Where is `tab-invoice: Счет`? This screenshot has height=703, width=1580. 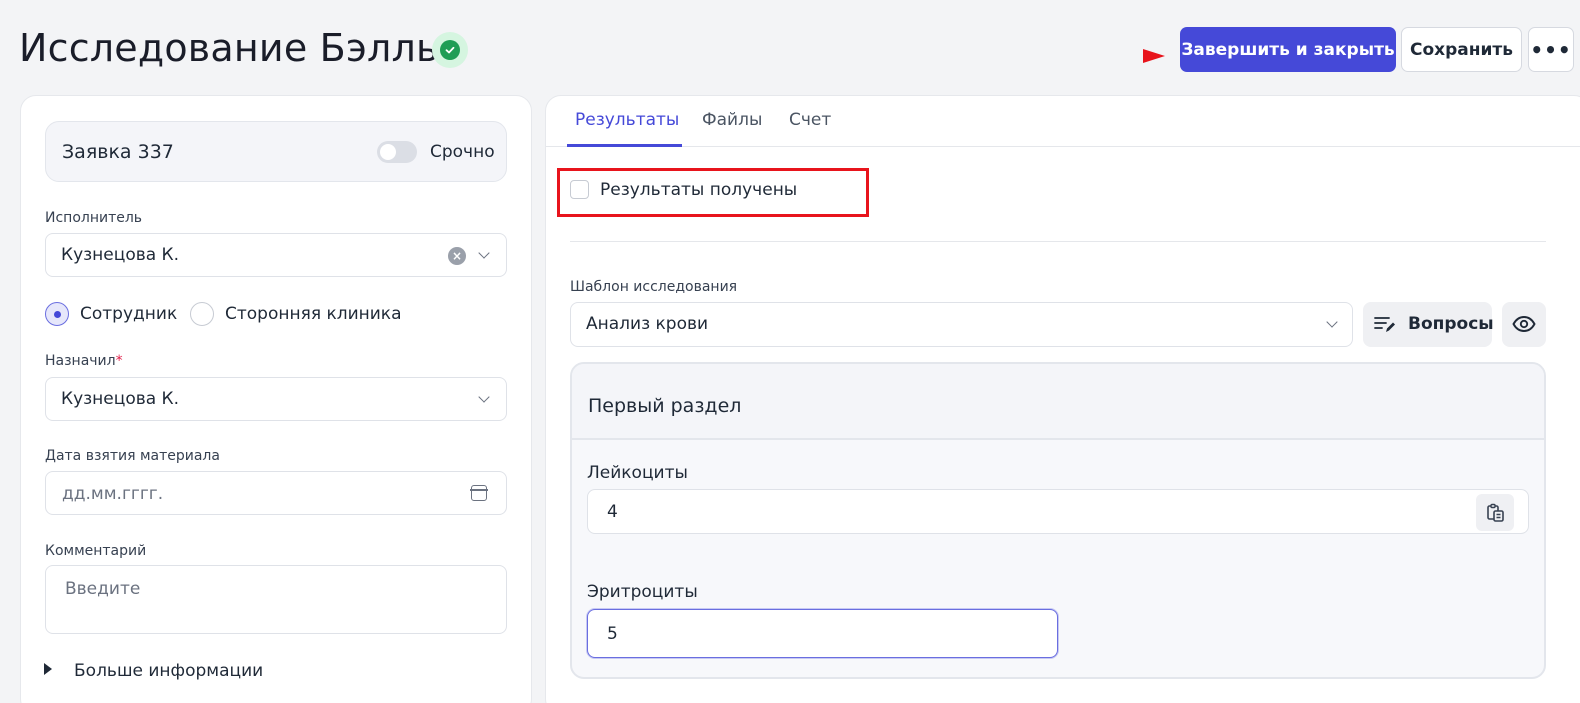
tab-invoice: Счет is located at coordinates (810, 120).